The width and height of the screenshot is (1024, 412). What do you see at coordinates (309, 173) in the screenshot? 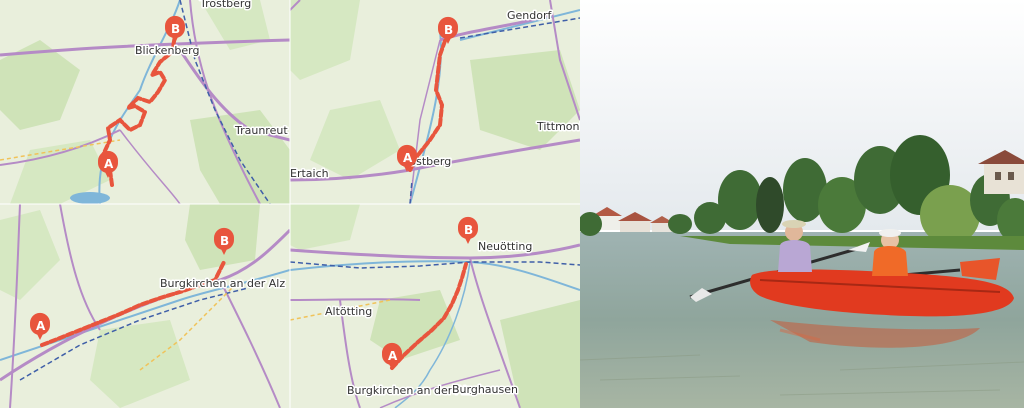
I see `map-label: Ertaich` at bounding box center [309, 173].